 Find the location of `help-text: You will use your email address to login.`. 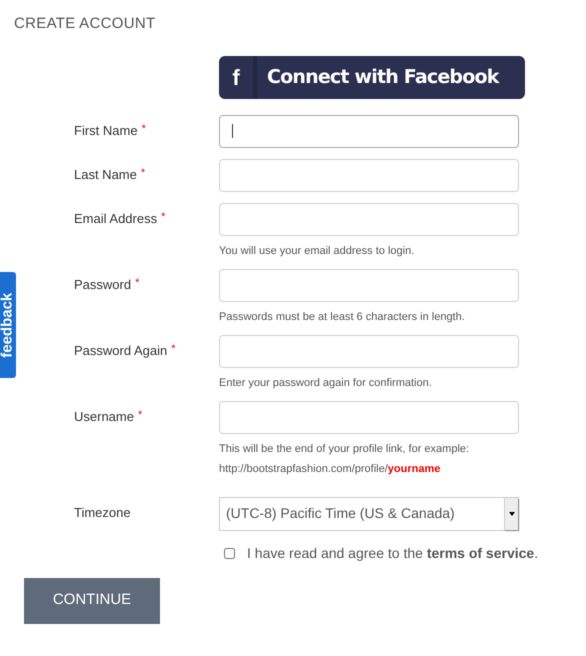

help-text: You will use your email address to login. is located at coordinates (317, 251).